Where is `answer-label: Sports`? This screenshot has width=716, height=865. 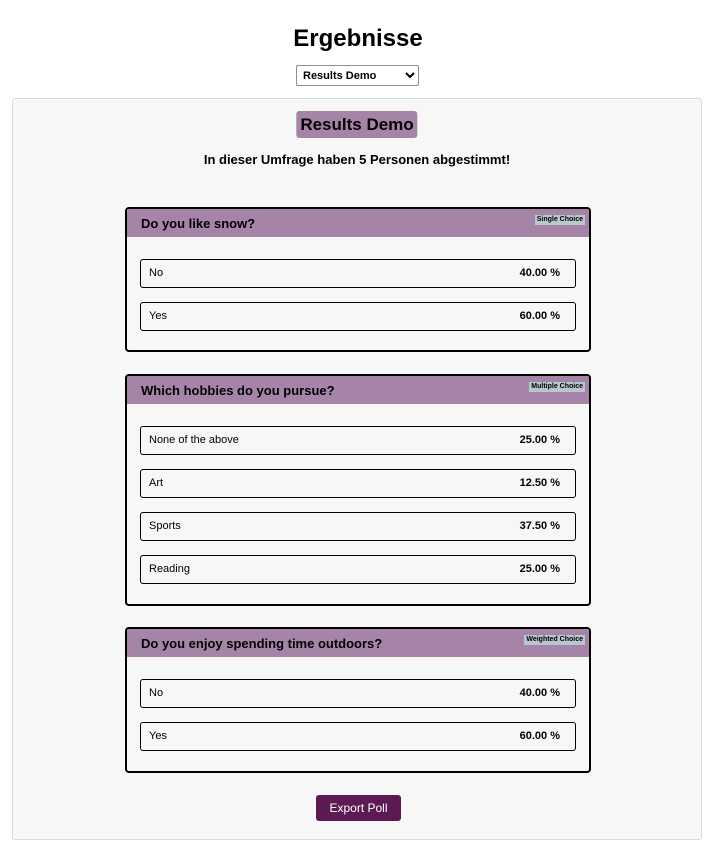
answer-label: Sports is located at coordinates (165, 526).